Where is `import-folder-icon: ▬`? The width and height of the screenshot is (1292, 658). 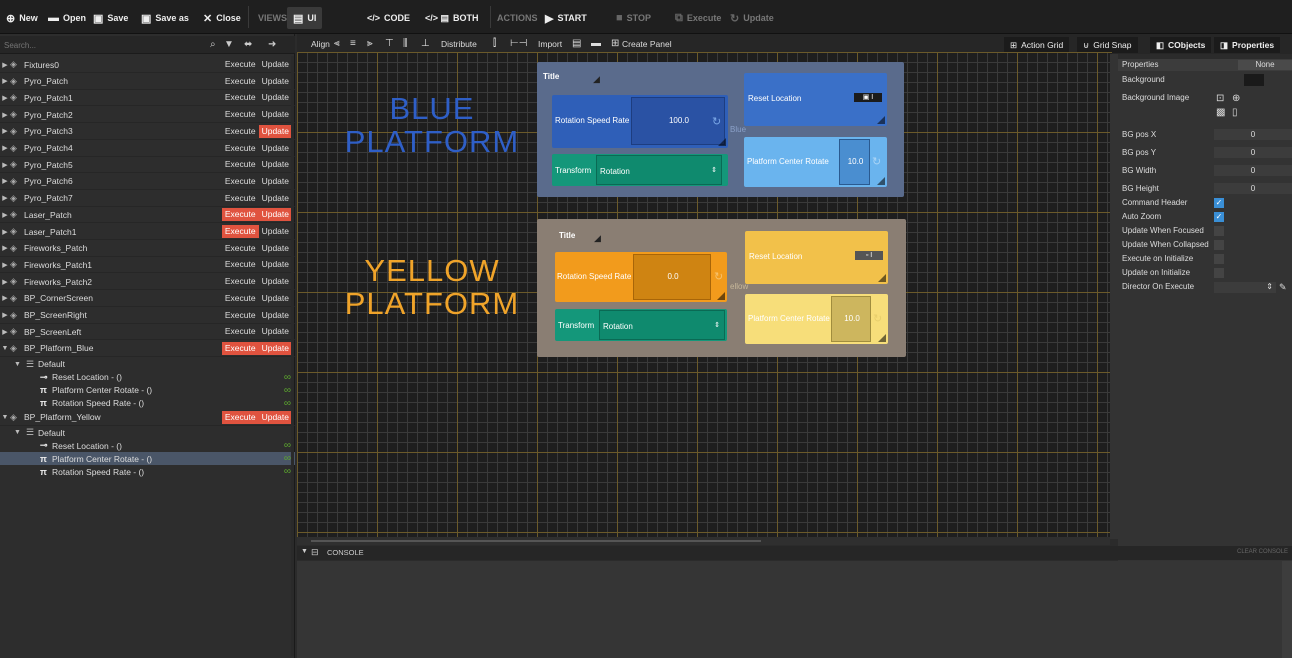
import-folder-icon: ▬ is located at coordinates (596, 43).